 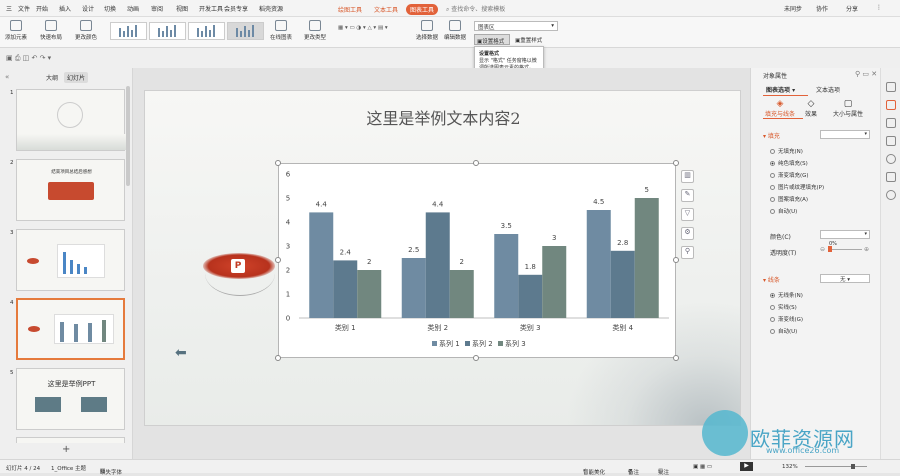 What do you see at coordinates (866, 249) in the screenshot?
I see `slider-plus-icon: ⊕` at bounding box center [866, 249].